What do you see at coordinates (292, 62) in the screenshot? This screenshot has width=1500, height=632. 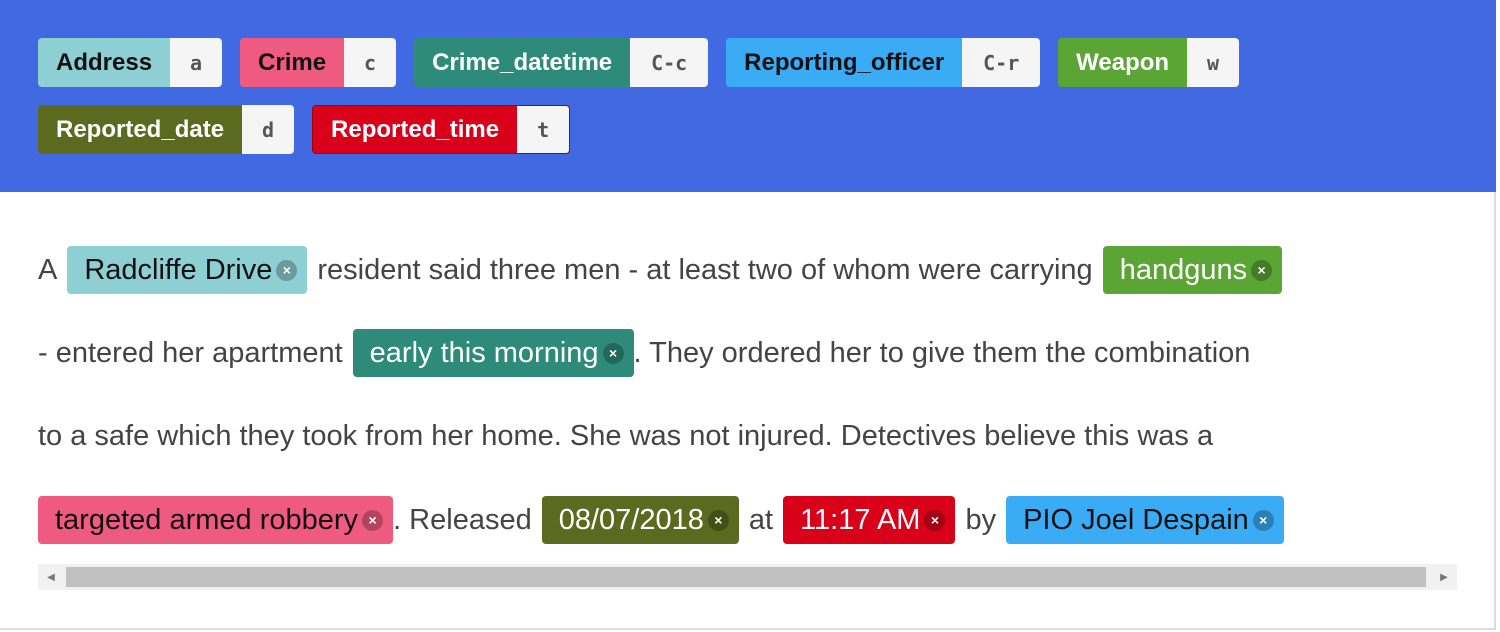 I see `label-name: Crime` at bounding box center [292, 62].